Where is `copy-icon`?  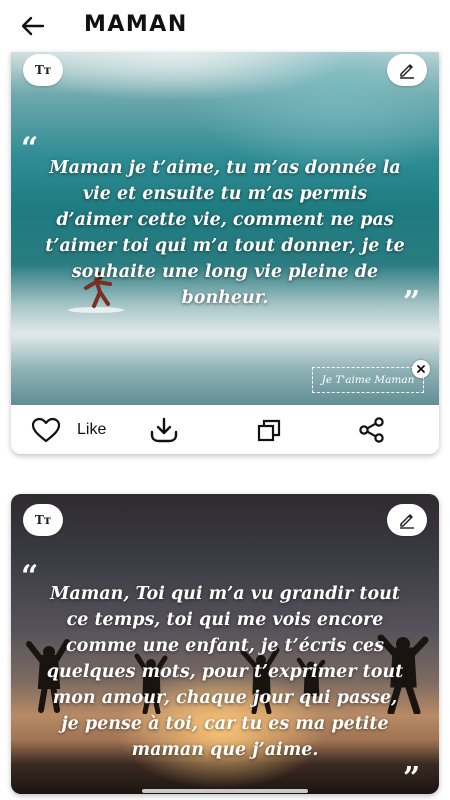
copy-icon is located at coordinates (269, 430).